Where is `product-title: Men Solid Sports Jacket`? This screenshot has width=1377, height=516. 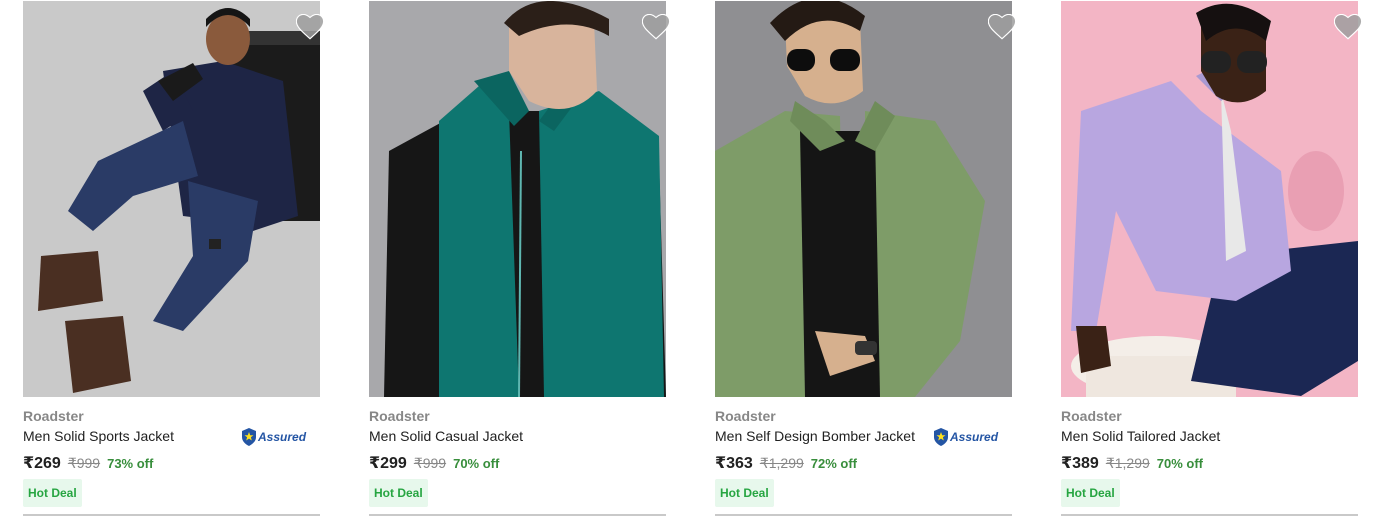 product-title: Men Solid Sports Jacket is located at coordinates (98, 436).